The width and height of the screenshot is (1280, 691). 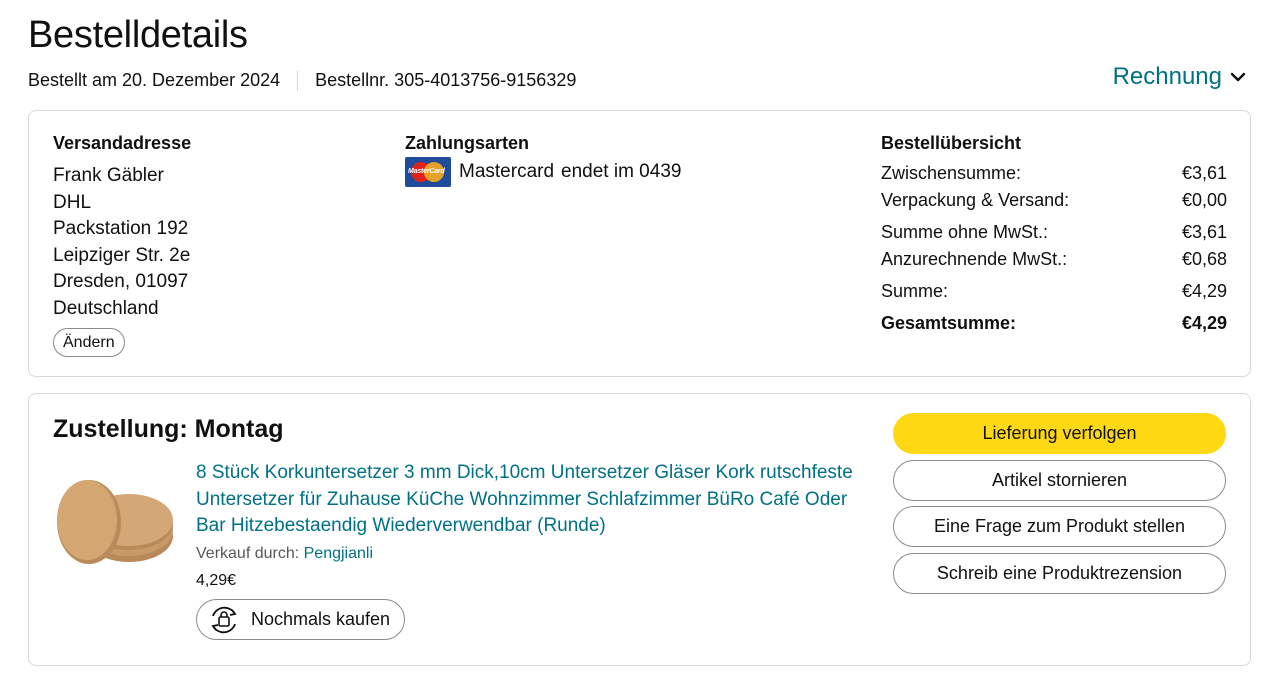 I want to click on card-ending: endet im 0439, so click(x=621, y=171).